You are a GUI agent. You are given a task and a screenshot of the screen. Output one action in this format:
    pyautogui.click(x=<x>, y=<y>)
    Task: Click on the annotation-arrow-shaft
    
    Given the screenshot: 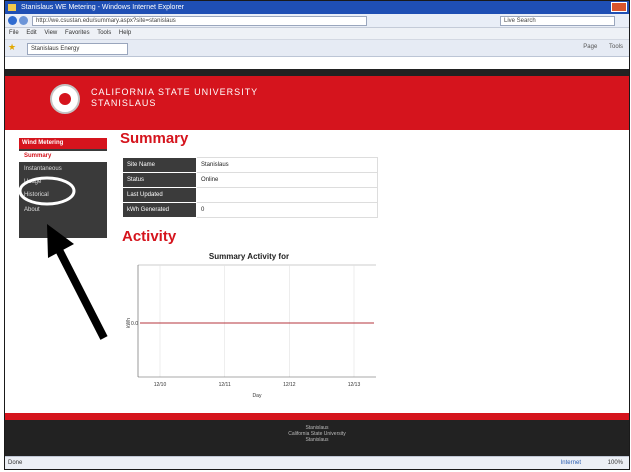 What is the action you would take?
    pyautogui.click(x=81, y=293)
    